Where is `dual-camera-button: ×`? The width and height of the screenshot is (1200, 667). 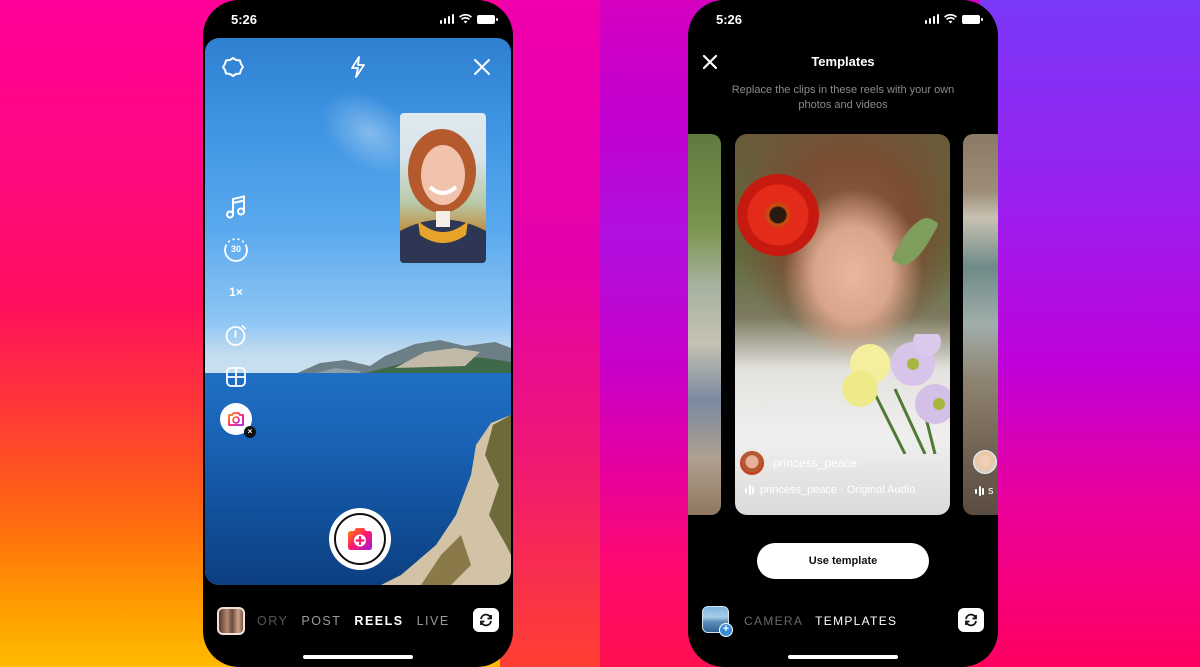
dual-camera-button: × is located at coordinates (238, 420).